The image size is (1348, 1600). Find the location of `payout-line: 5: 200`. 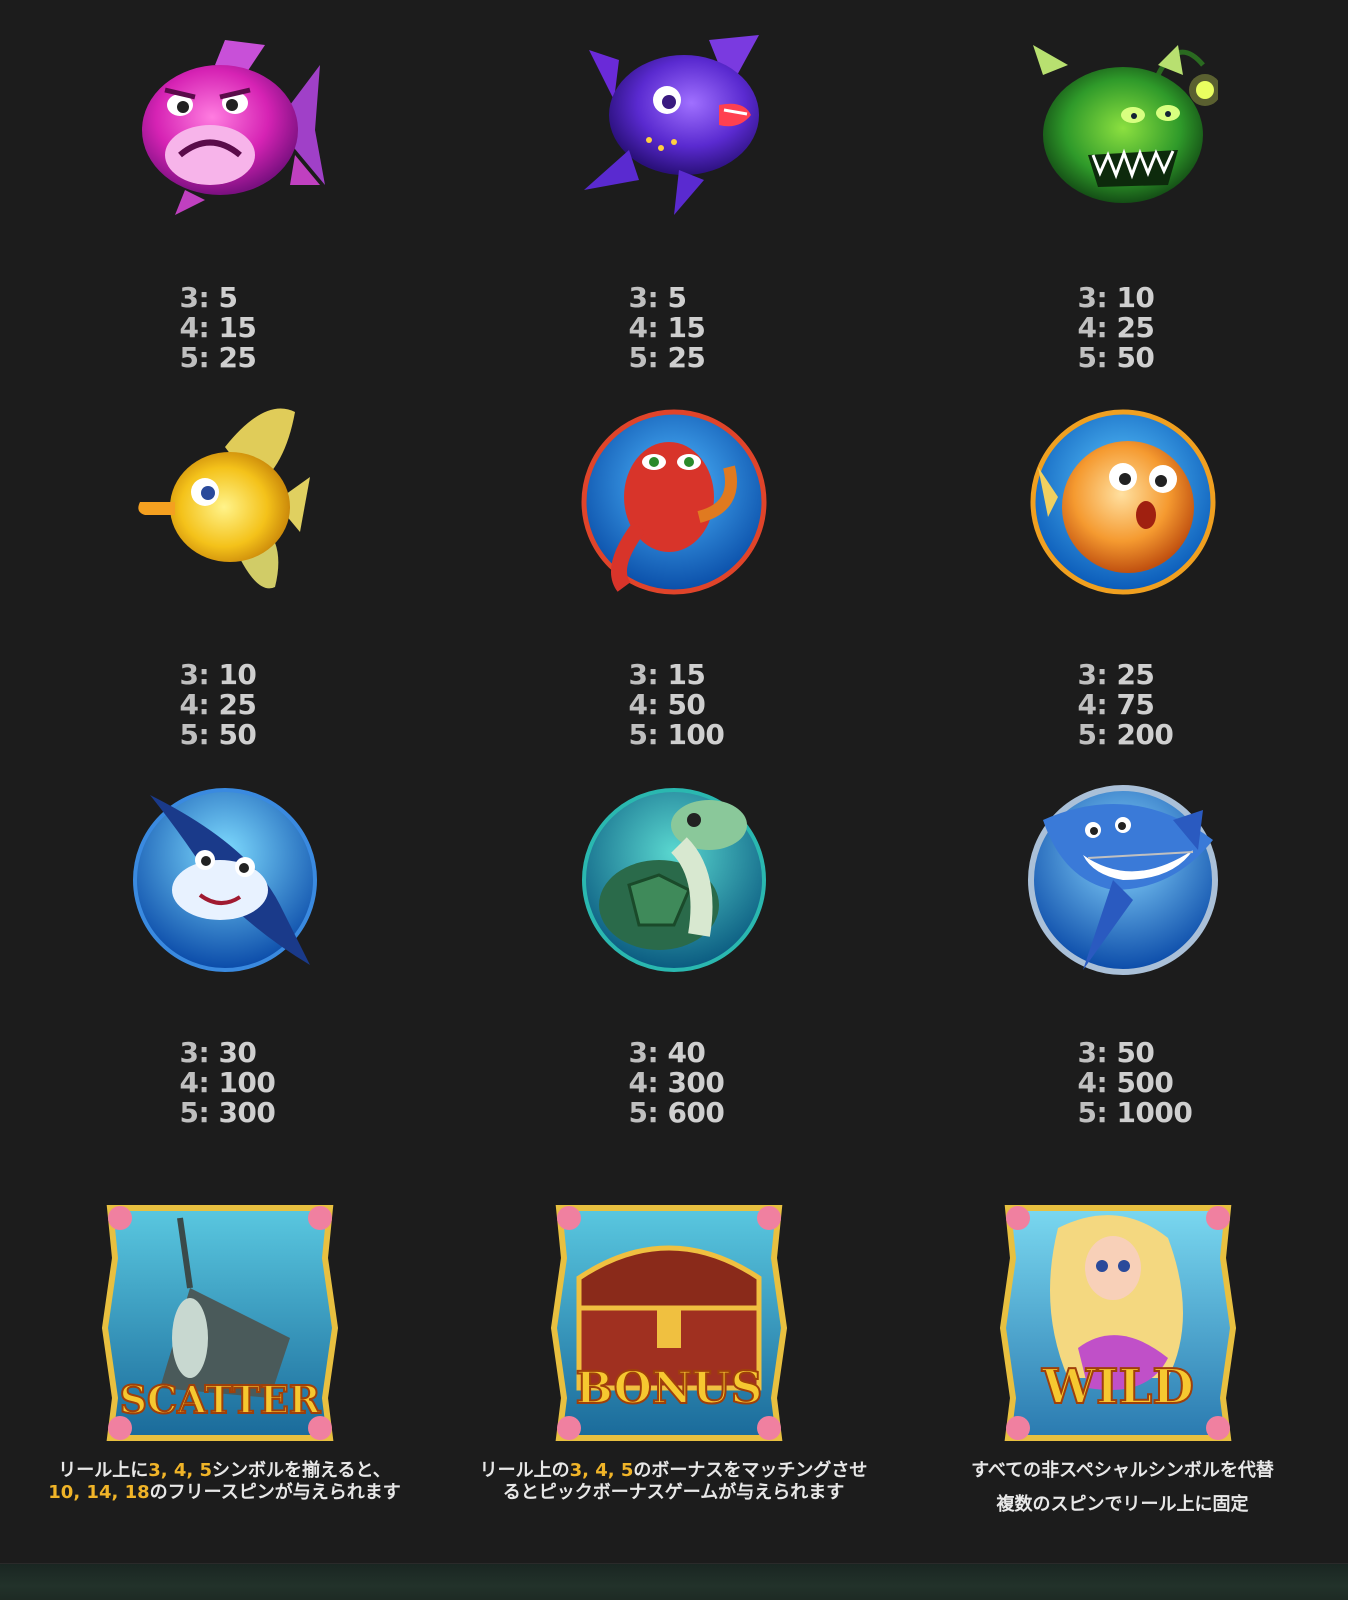

payout-line: 5: 200 is located at coordinates (1125, 734).